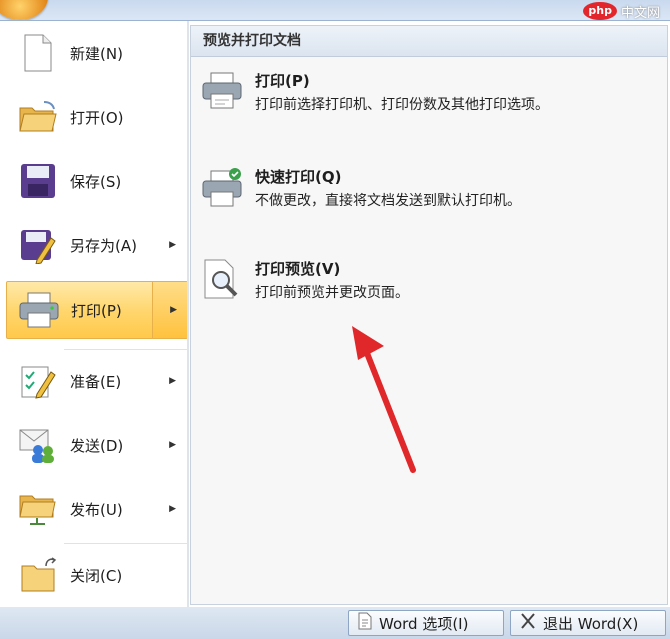 The width and height of the screenshot is (670, 639). Describe the element at coordinates (528, 623) in the screenshot. I see `exit-icon` at that location.